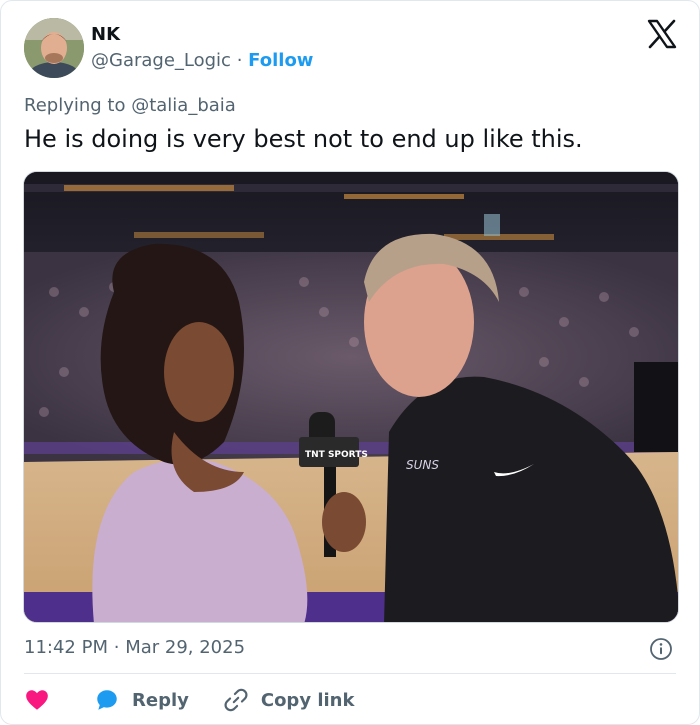  I want to click on avatar-photo, so click(54, 48).